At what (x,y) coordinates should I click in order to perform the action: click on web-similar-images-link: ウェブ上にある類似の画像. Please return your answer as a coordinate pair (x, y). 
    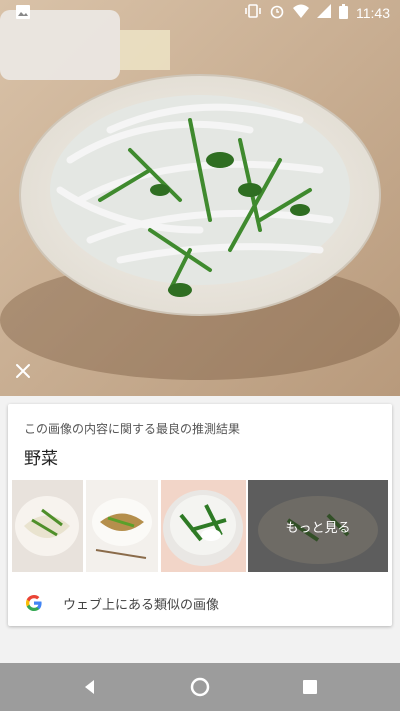
    Looking at the image, I should click on (200, 603).